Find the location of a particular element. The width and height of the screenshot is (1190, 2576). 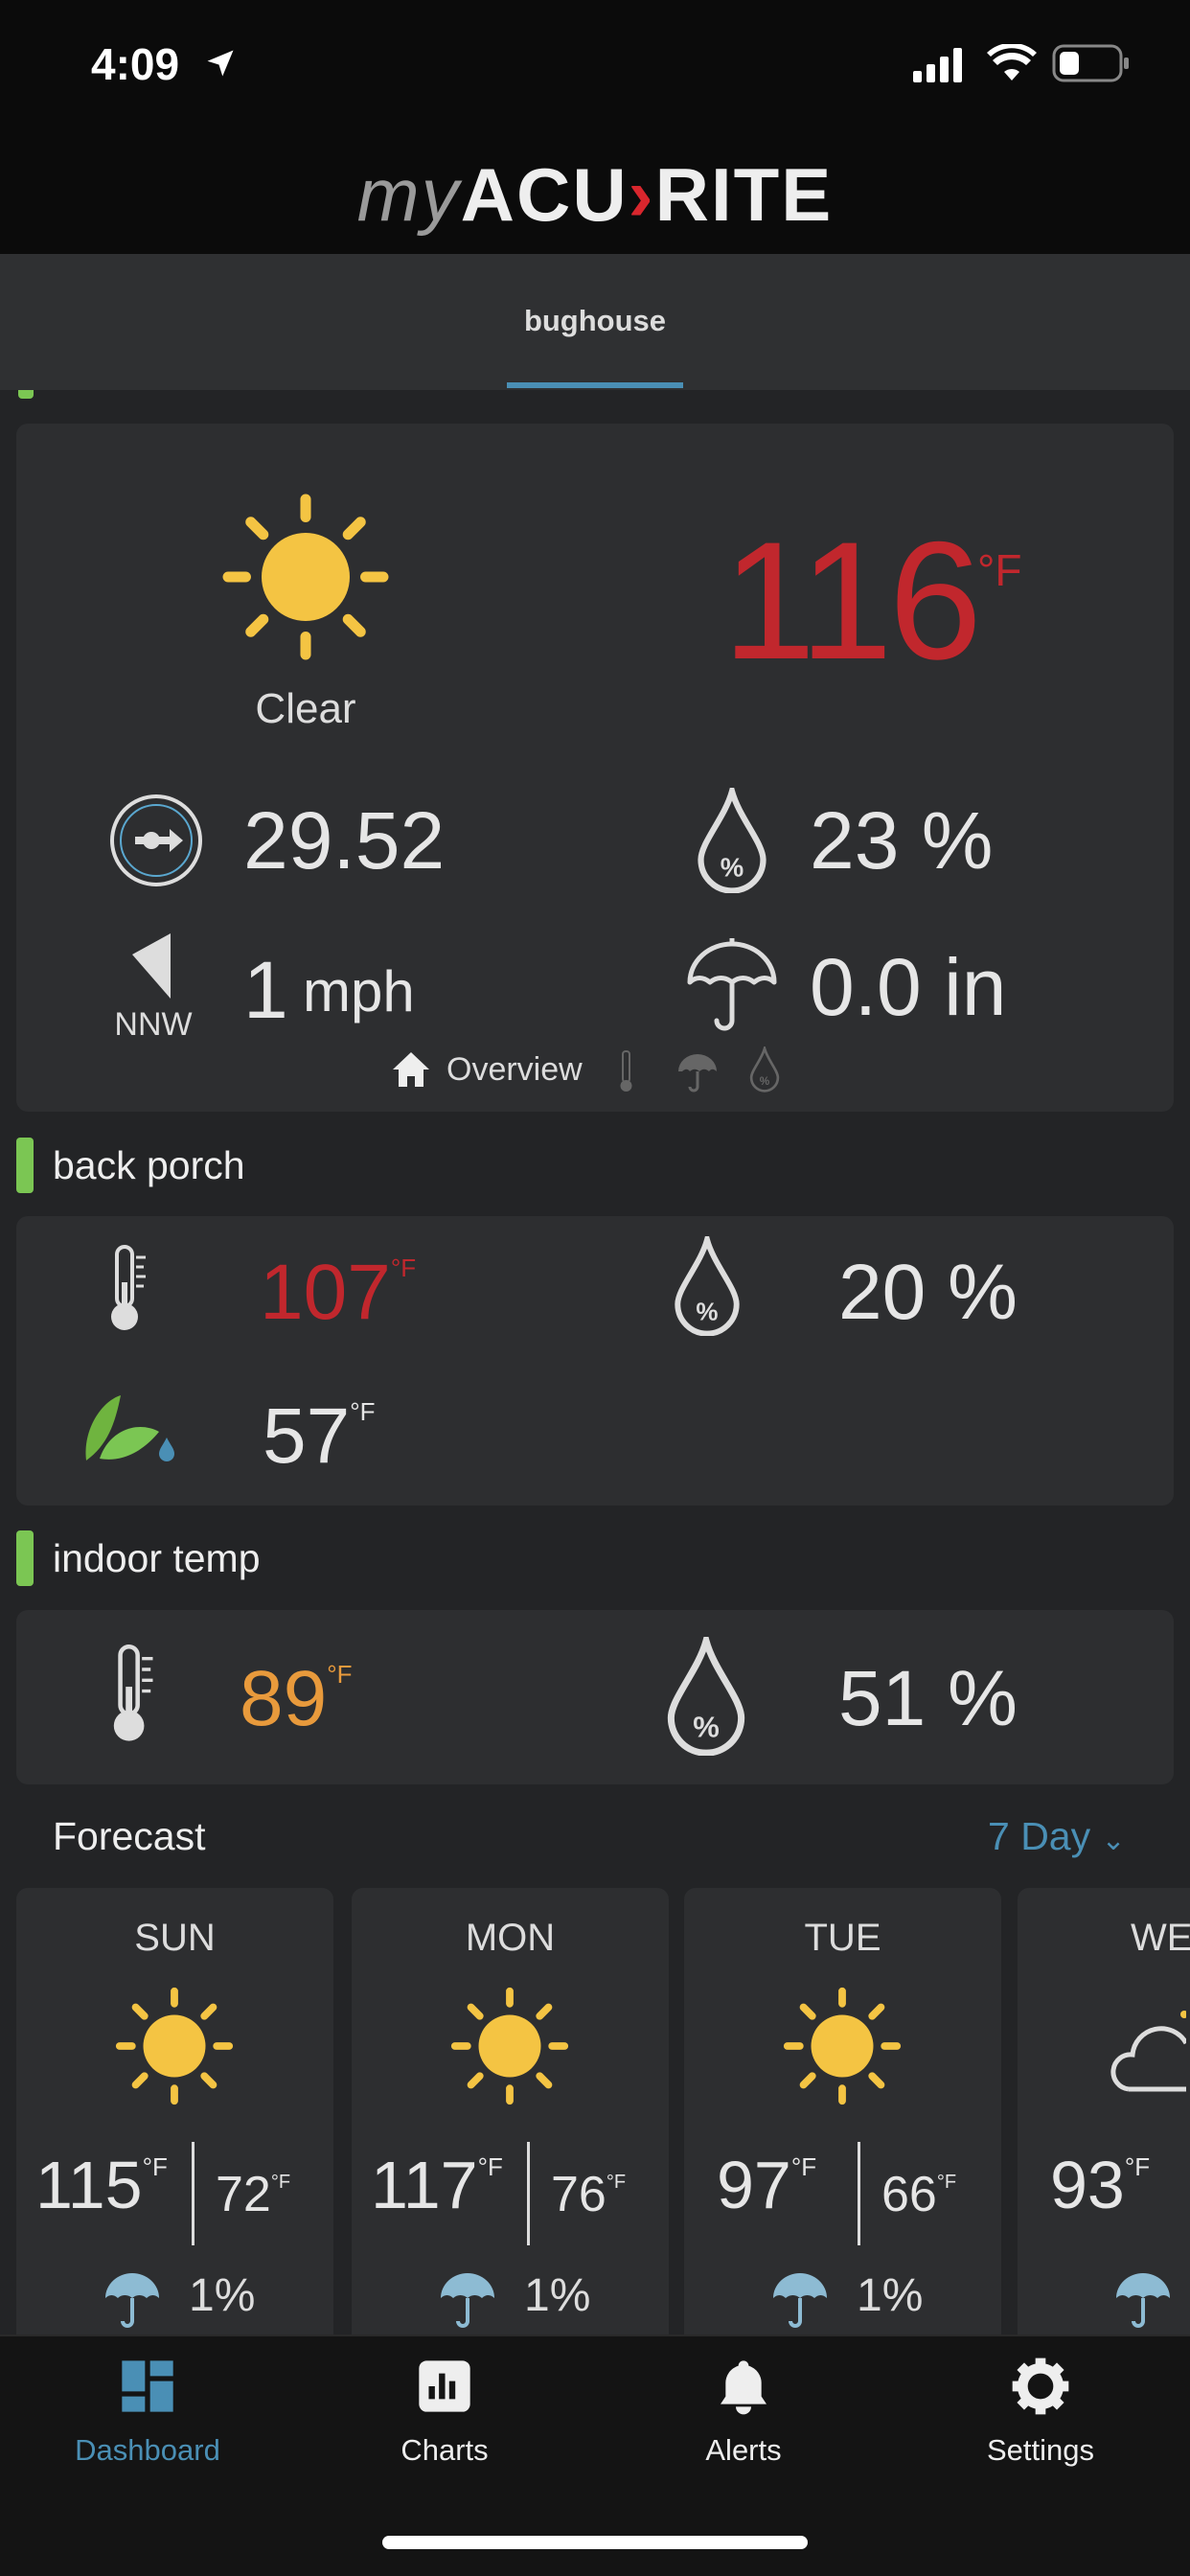

rainfall-value: 0.0 in is located at coordinates (909, 987).